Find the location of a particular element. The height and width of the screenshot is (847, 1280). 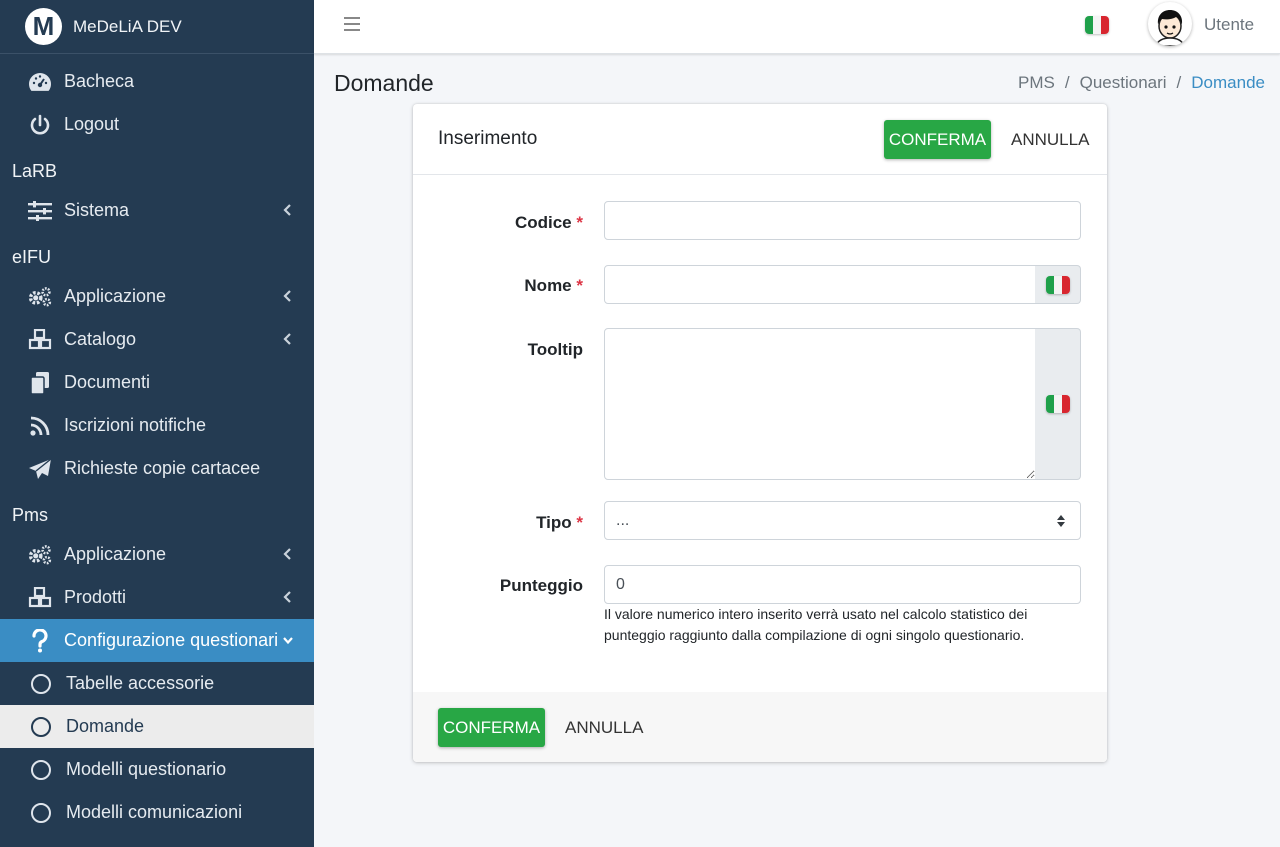

brand: M MeDeLiA DEV is located at coordinates (157, 27).